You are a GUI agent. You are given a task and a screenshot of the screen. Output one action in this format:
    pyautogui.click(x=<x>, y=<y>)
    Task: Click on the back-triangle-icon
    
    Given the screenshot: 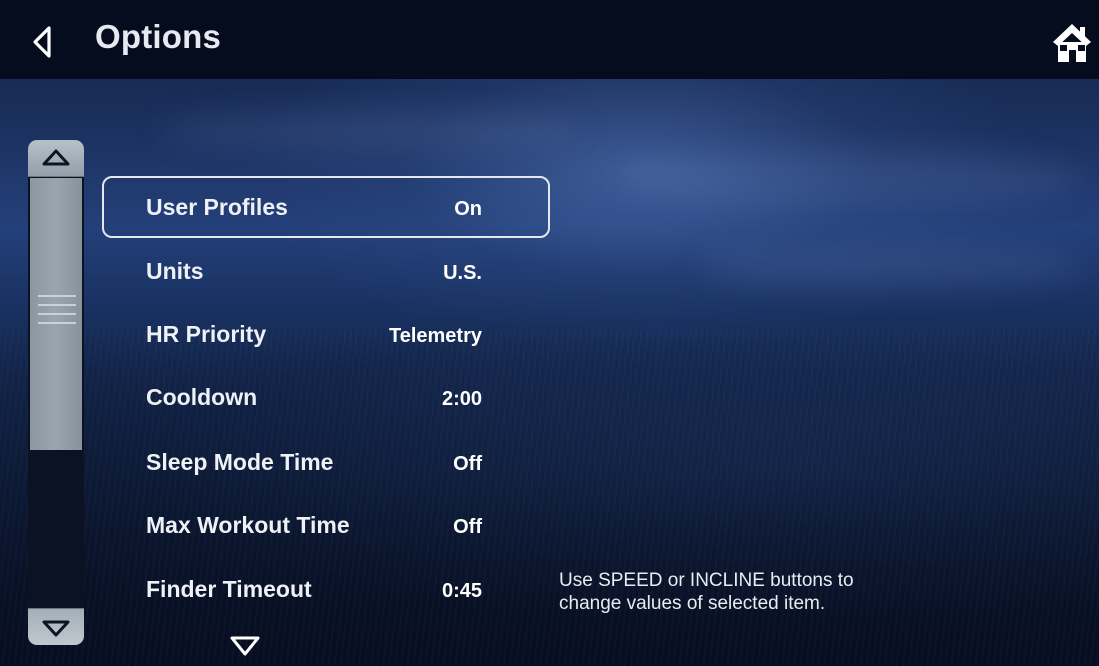 What is the action you would take?
    pyautogui.click(x=42, y=42)
    